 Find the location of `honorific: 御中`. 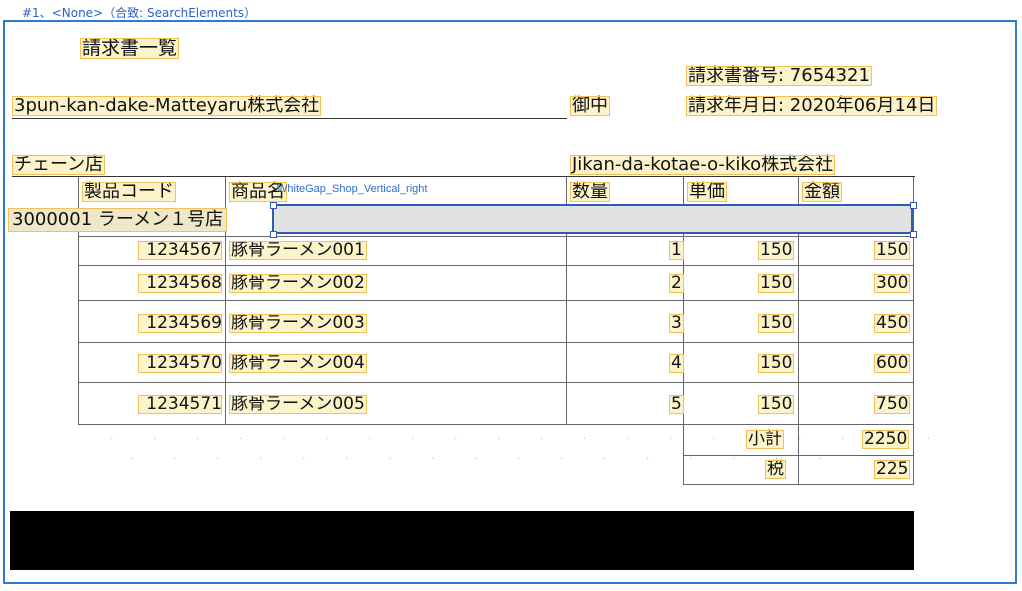

honorific: 御中 is located at coordinates (590, 105).